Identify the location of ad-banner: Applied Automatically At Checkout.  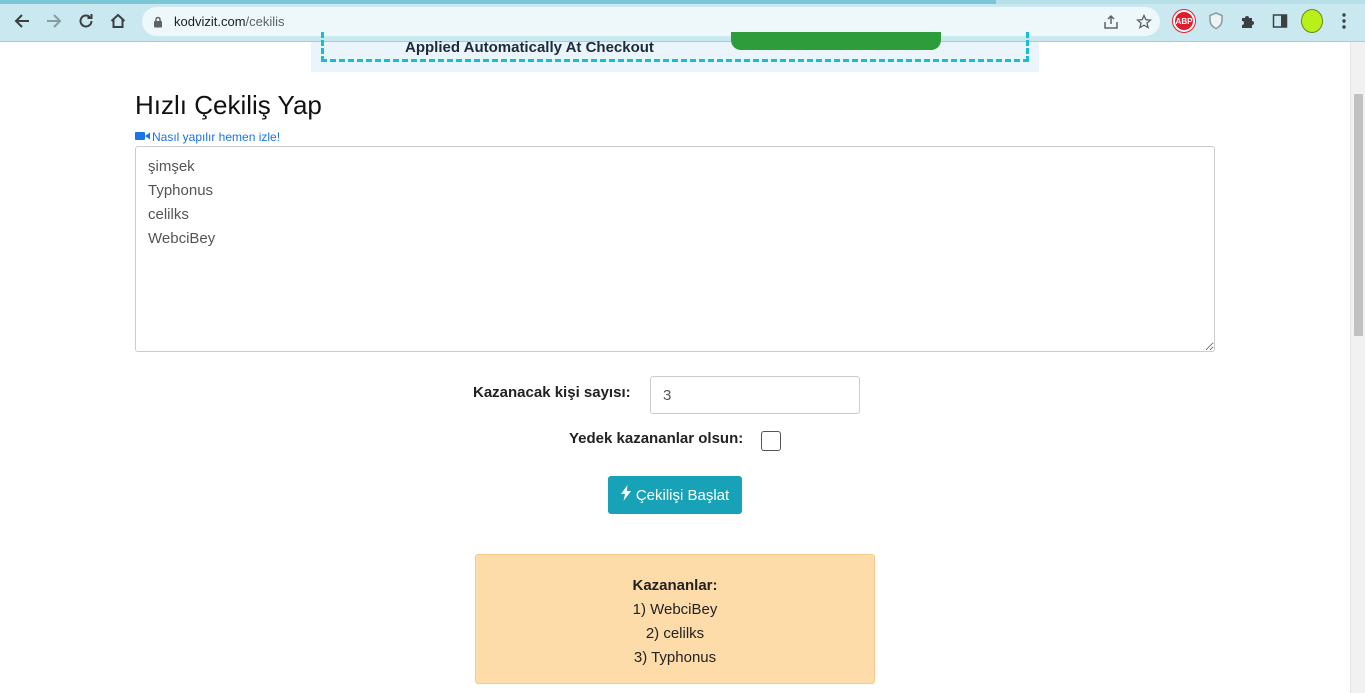
(675, 52).